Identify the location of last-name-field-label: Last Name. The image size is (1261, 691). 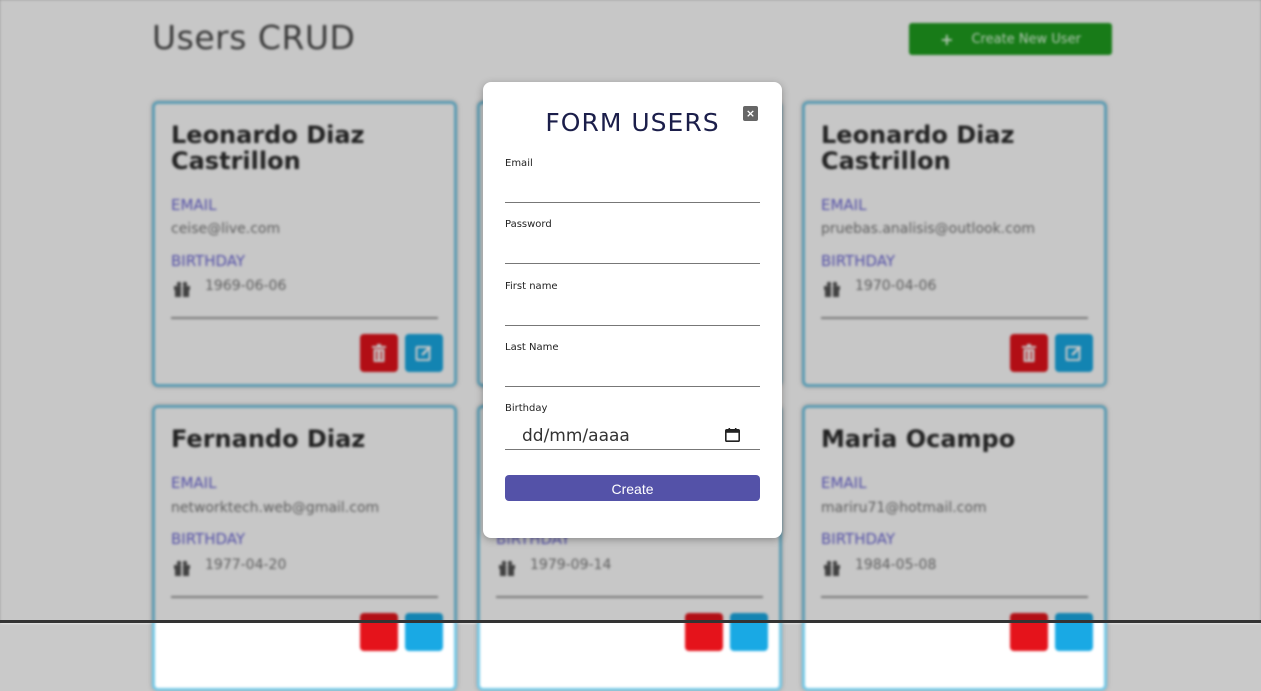
(532, 347).